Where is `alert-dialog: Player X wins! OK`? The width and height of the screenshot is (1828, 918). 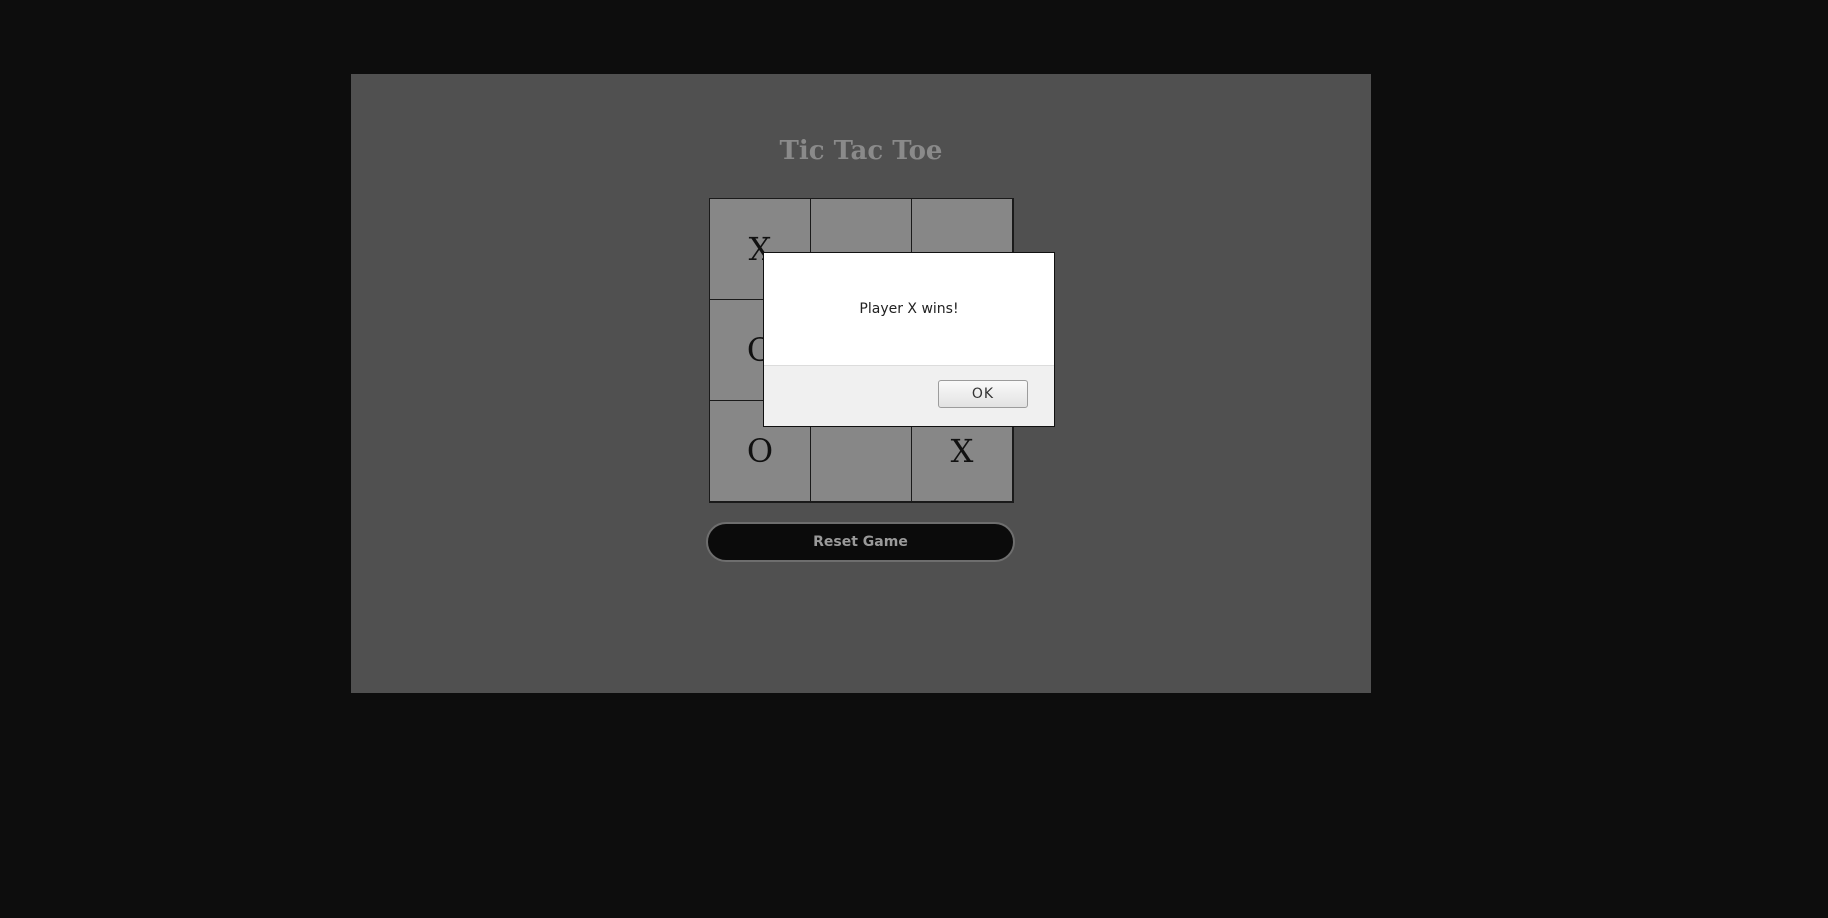
alert-dialog: Player X wins! OK is located at coordinates (909, 339).